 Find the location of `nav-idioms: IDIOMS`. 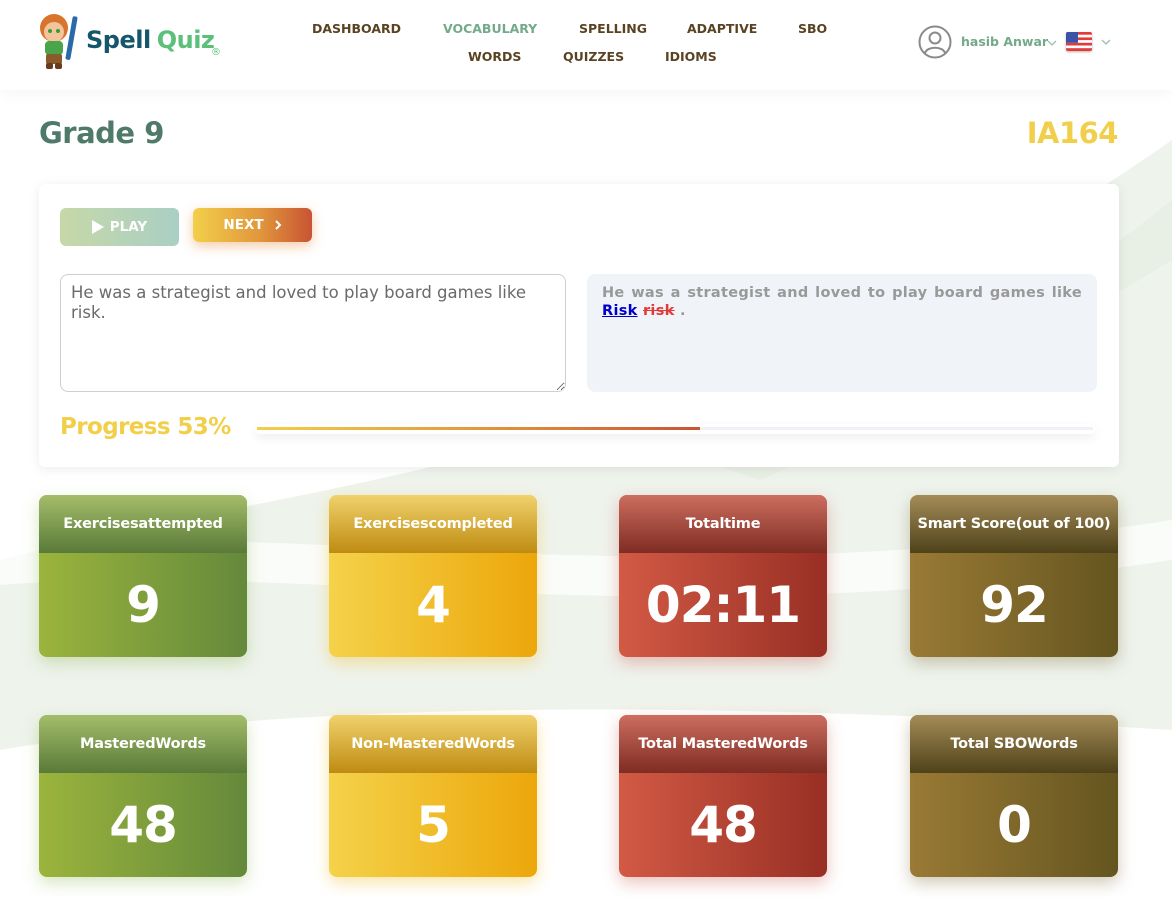

nav-idioms: IDIOMS is located at coordinates (691, 56).